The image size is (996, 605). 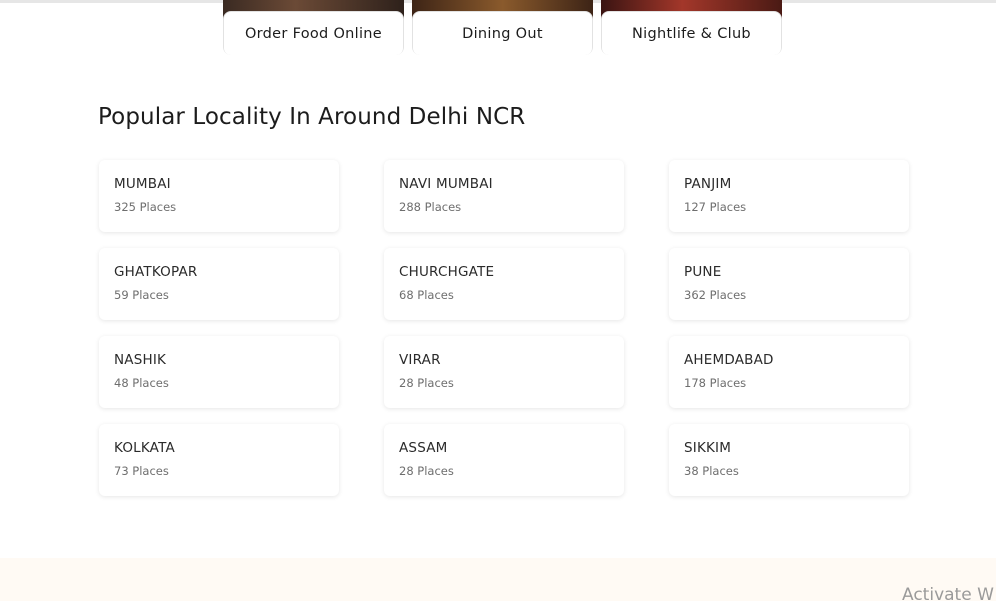 I want to click on section-title: Popular Locality In Around Delhi NCR, so click(x=312, y=117).